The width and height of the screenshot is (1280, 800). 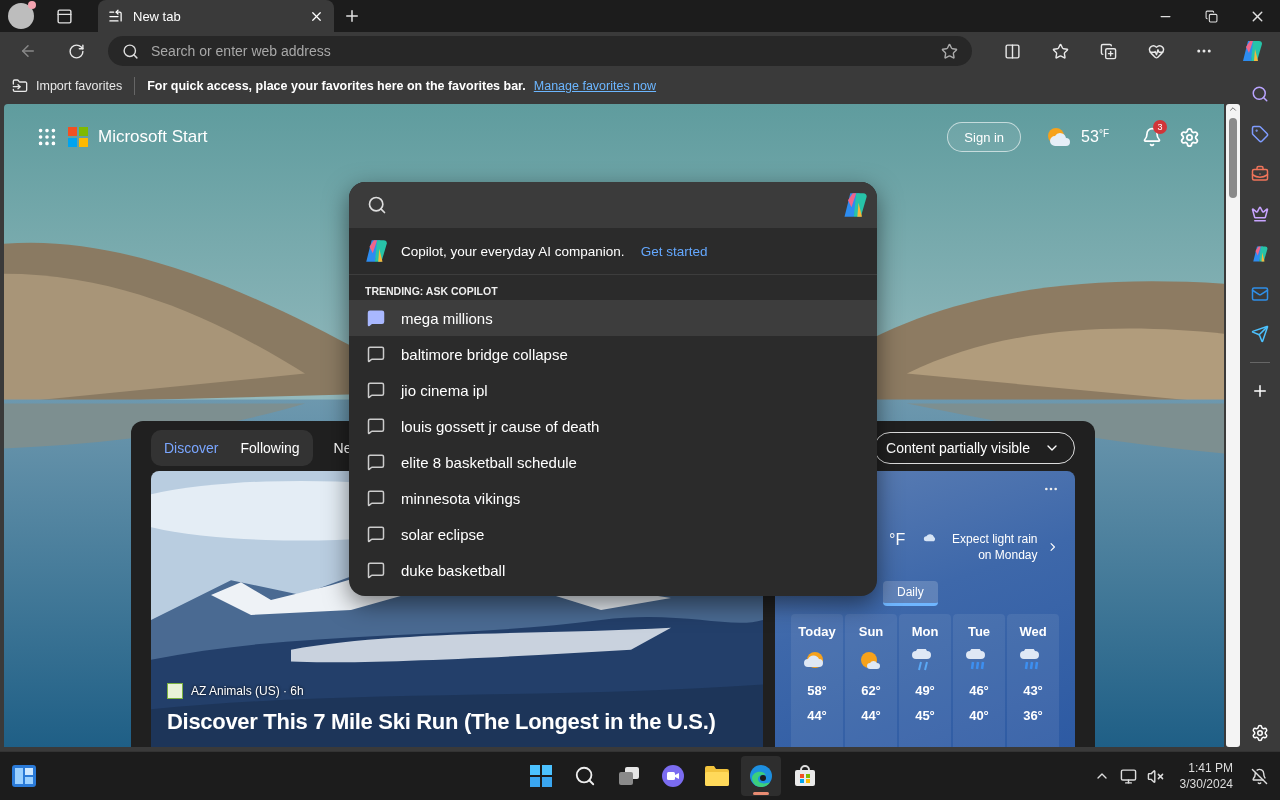 I want to click on new-tab-icon, so click(x=352, y=16).